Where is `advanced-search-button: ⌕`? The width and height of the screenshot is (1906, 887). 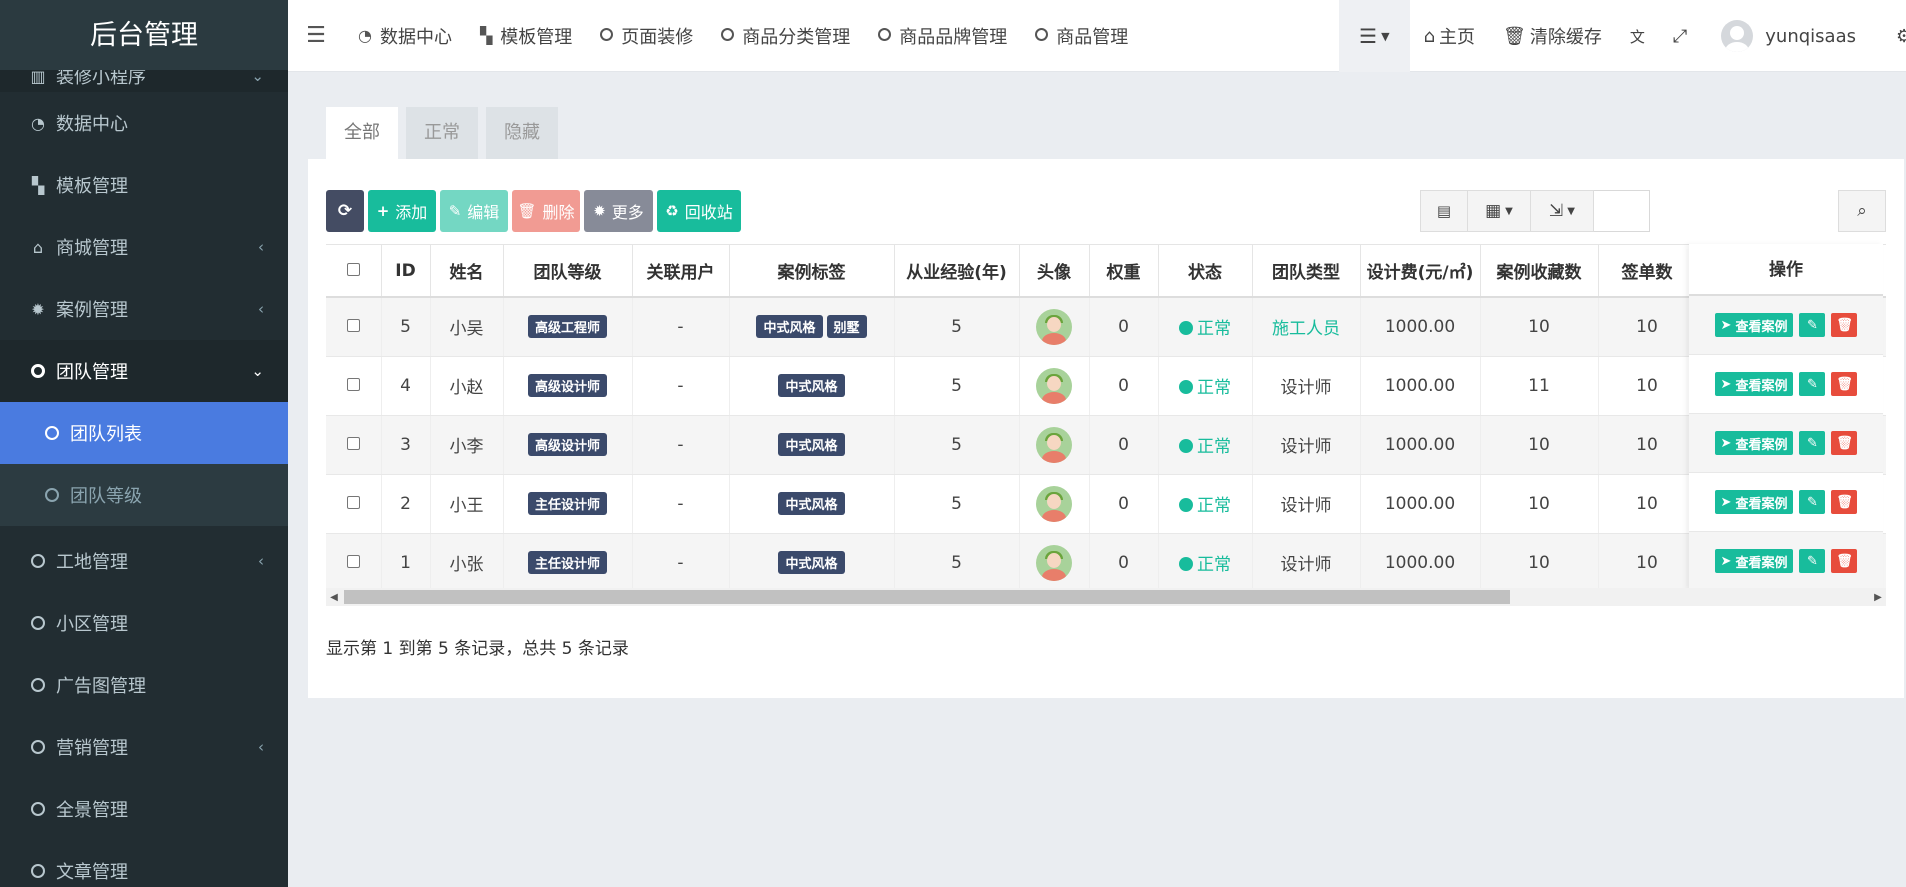 advanced-search-button: ⌕ is located at coordinates (1862, 211).